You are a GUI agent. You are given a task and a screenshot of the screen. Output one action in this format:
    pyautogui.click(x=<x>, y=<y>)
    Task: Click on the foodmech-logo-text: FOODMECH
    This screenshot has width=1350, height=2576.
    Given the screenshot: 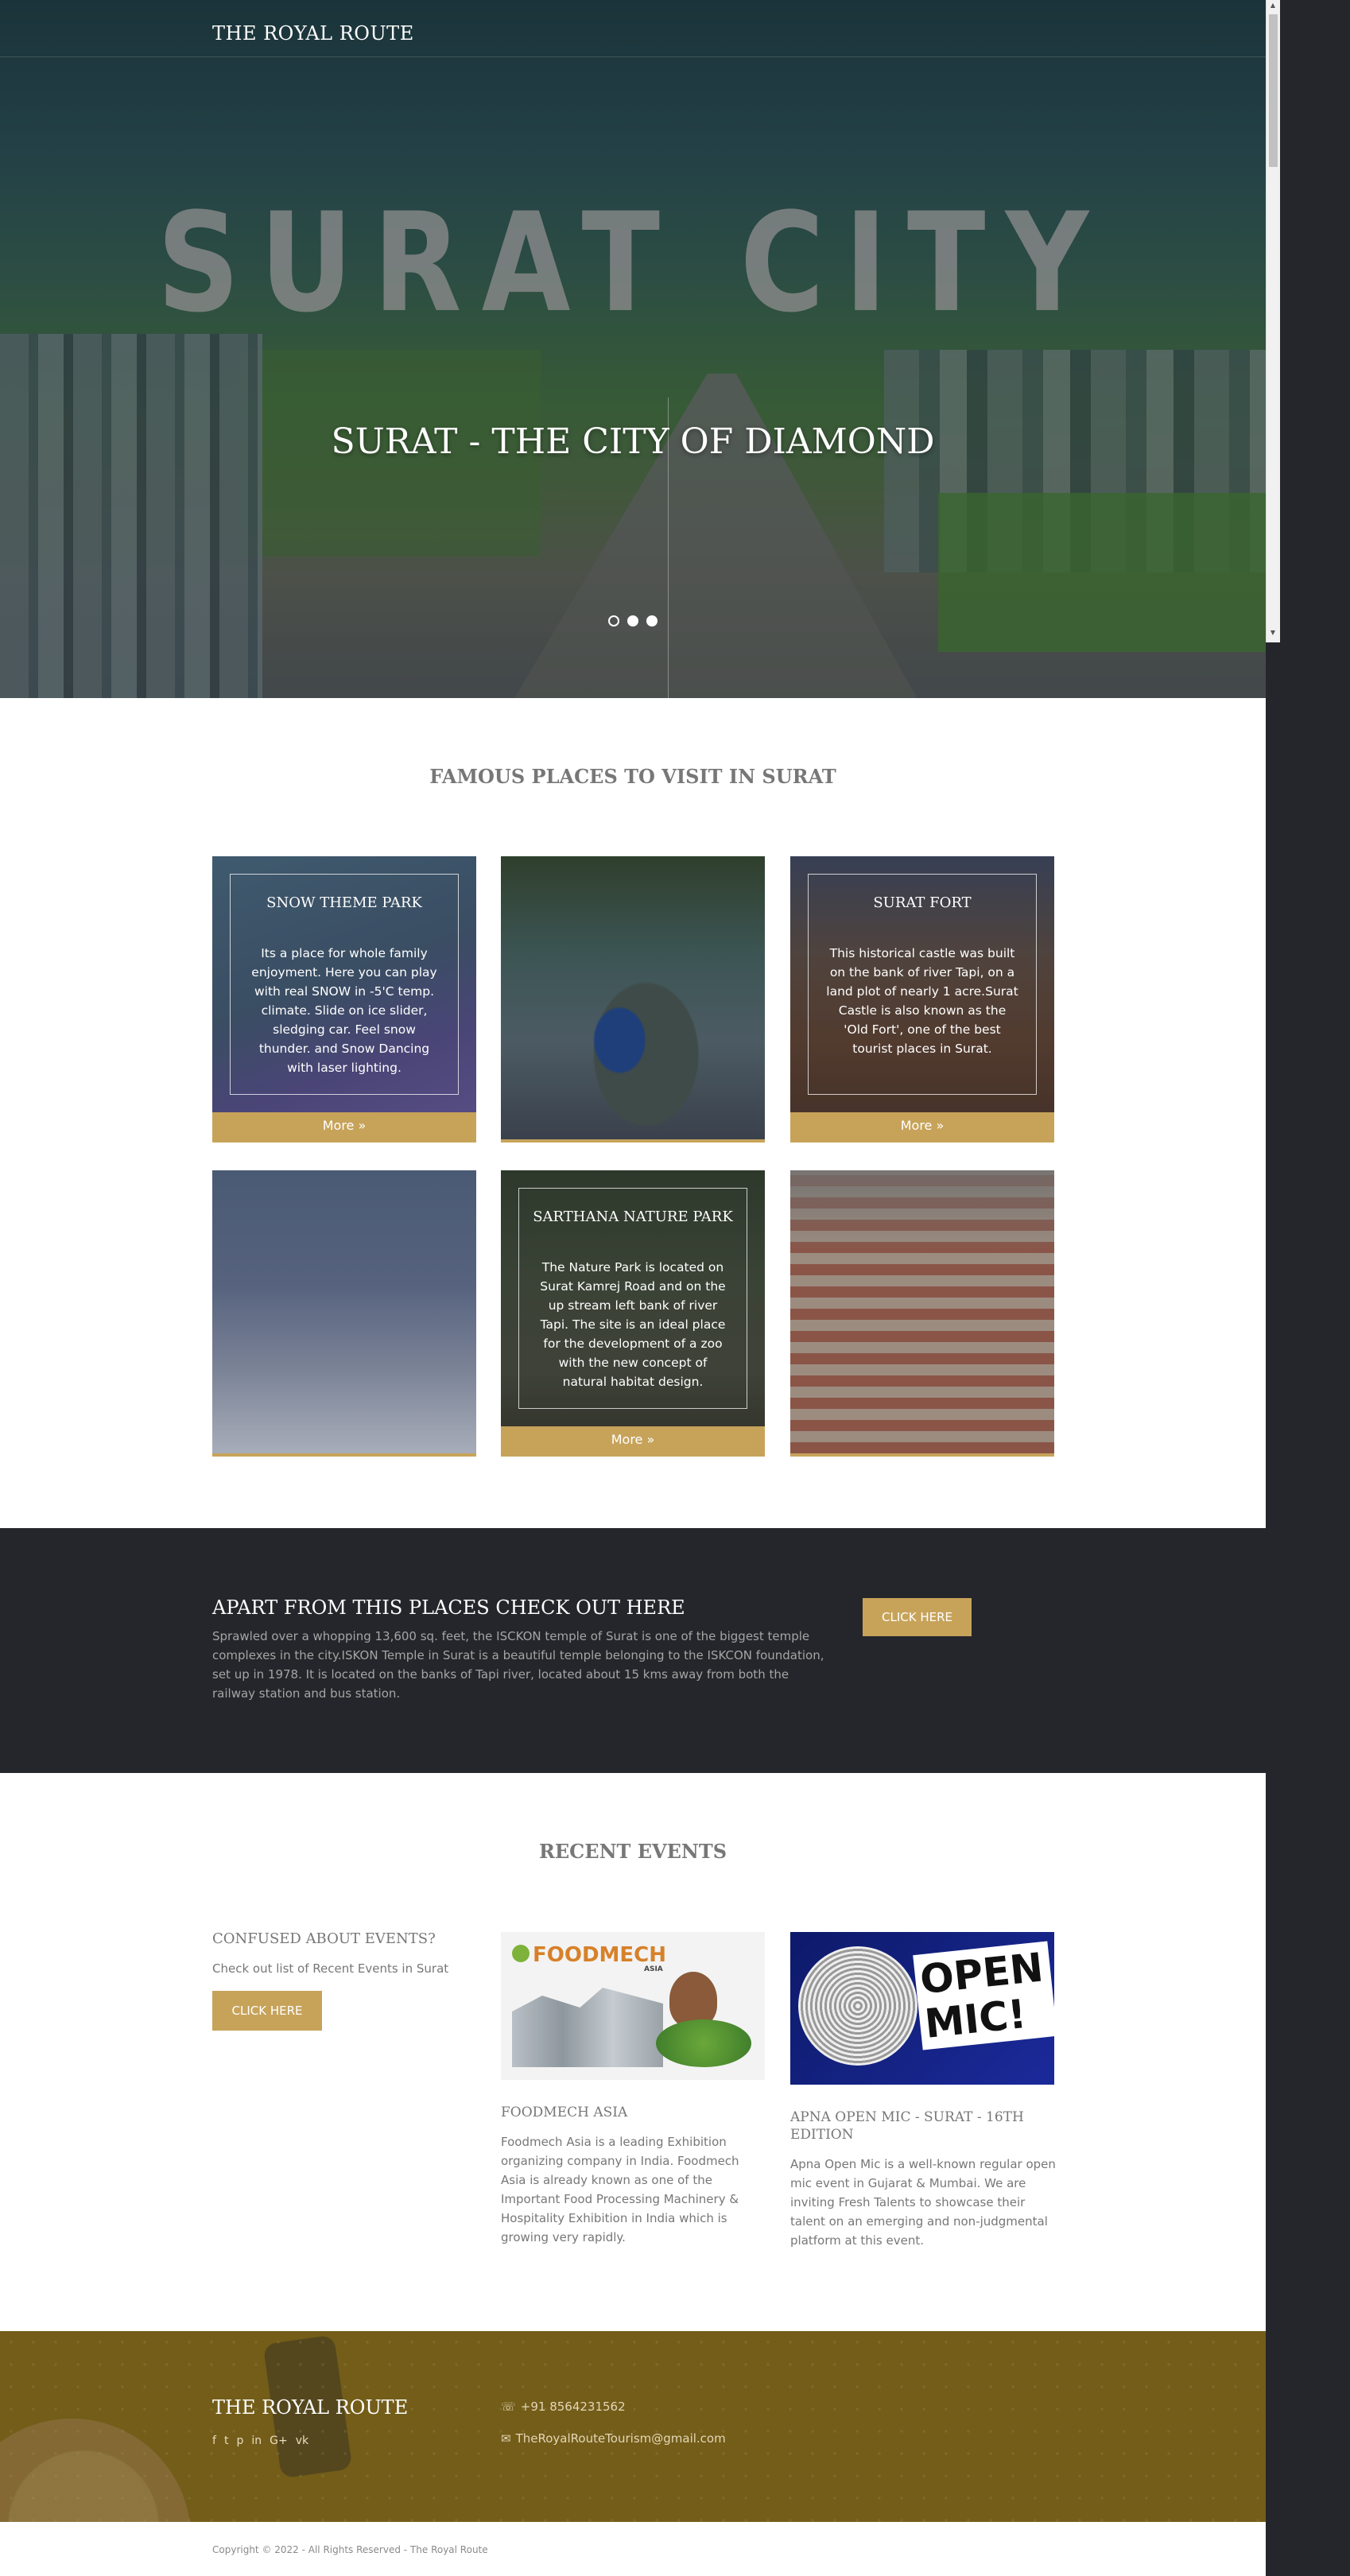 What is the action you would take?
    pyautogui.click(x=600, y=1955)
    